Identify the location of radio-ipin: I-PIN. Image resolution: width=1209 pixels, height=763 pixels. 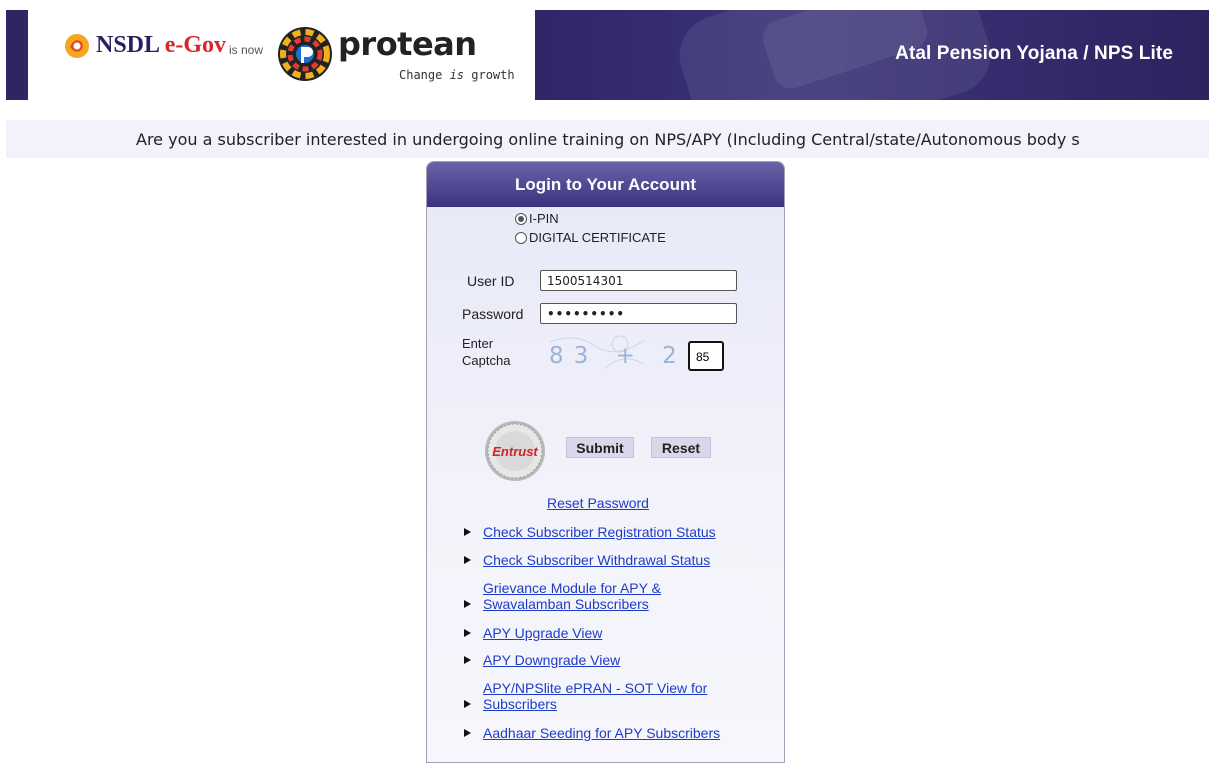
(537, 218).